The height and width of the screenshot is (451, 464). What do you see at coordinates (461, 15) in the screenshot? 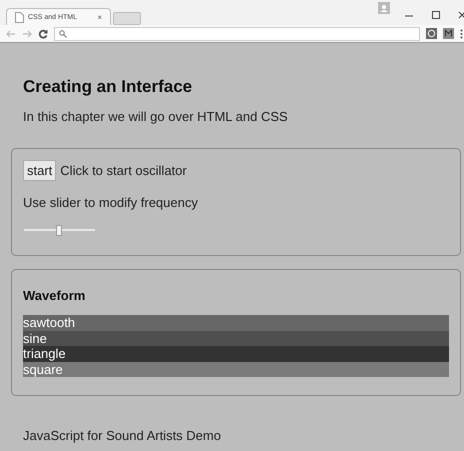
I see `close-icon` at bounding box center [461, 15].